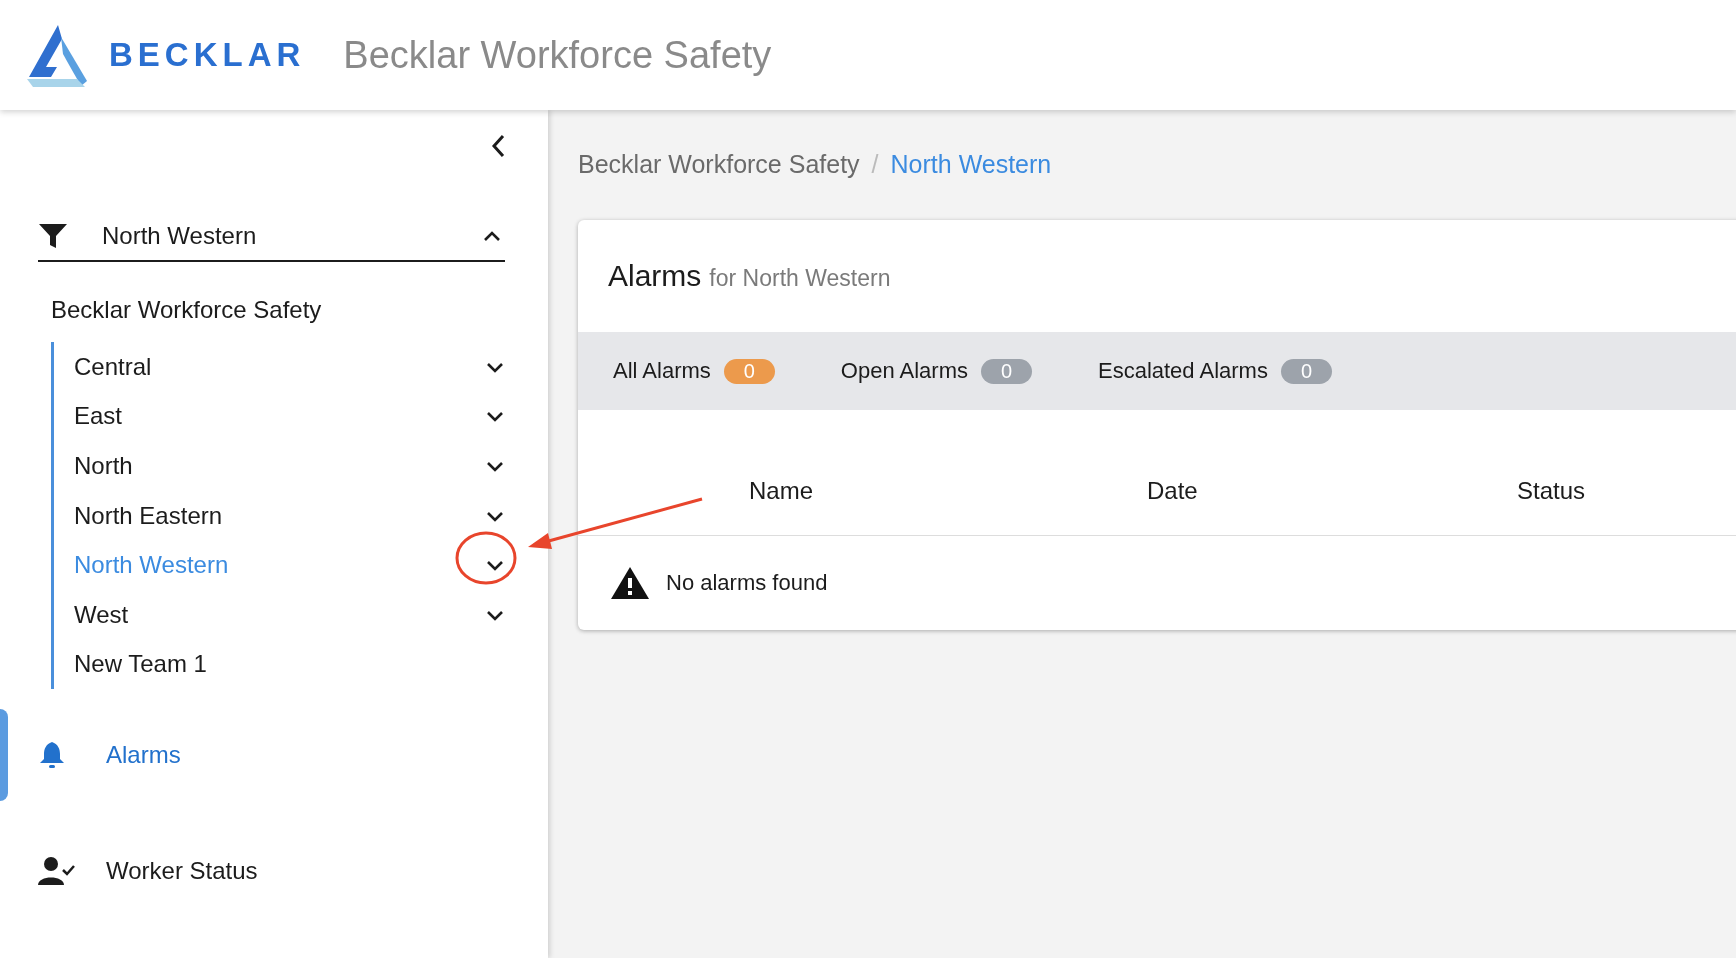 This screenshot has width=1736, height=958. I want to click on filter-dropdown-value: North Western, so click(292, 236).